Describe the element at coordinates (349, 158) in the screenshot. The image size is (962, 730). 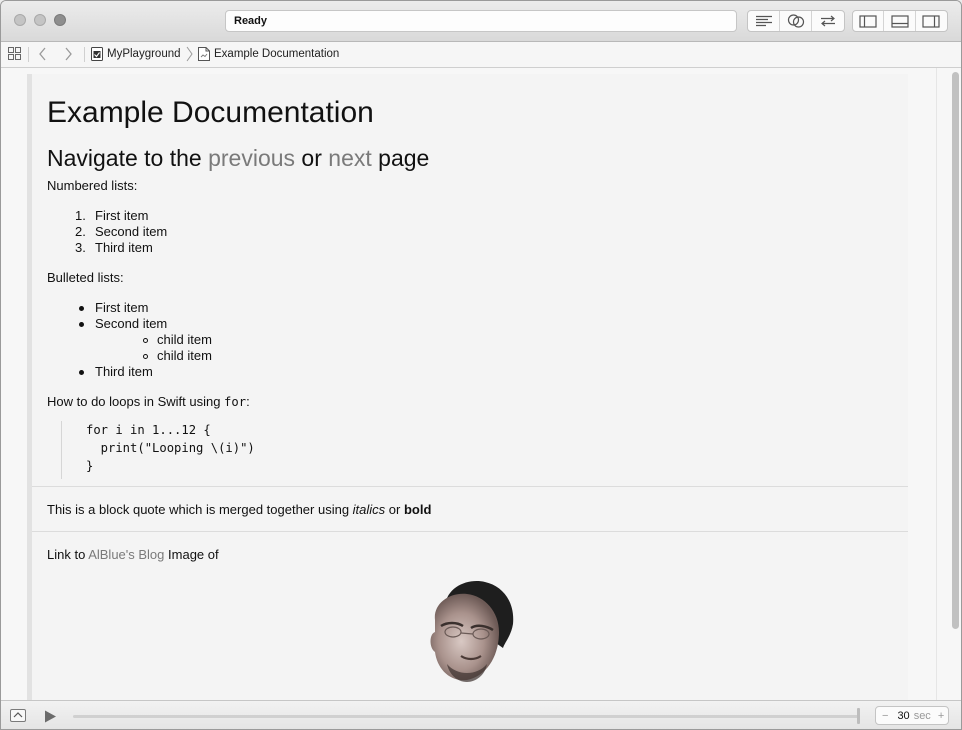
I see `next-page-link: next` at that location.